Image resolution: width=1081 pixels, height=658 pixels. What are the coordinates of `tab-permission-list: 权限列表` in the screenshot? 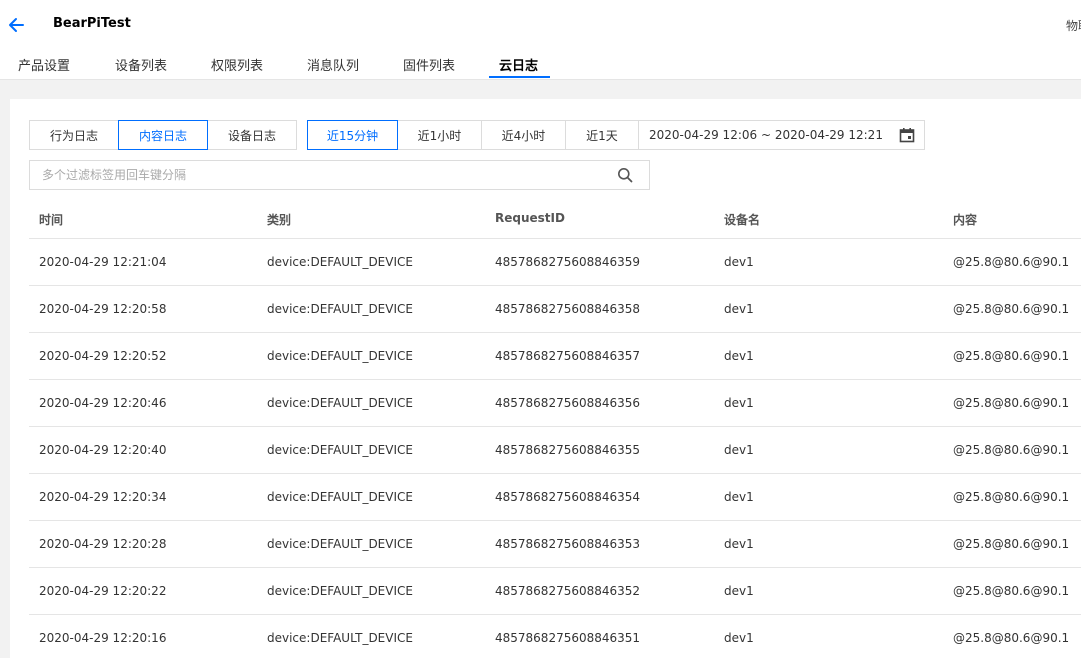 It's located at (237, 64).